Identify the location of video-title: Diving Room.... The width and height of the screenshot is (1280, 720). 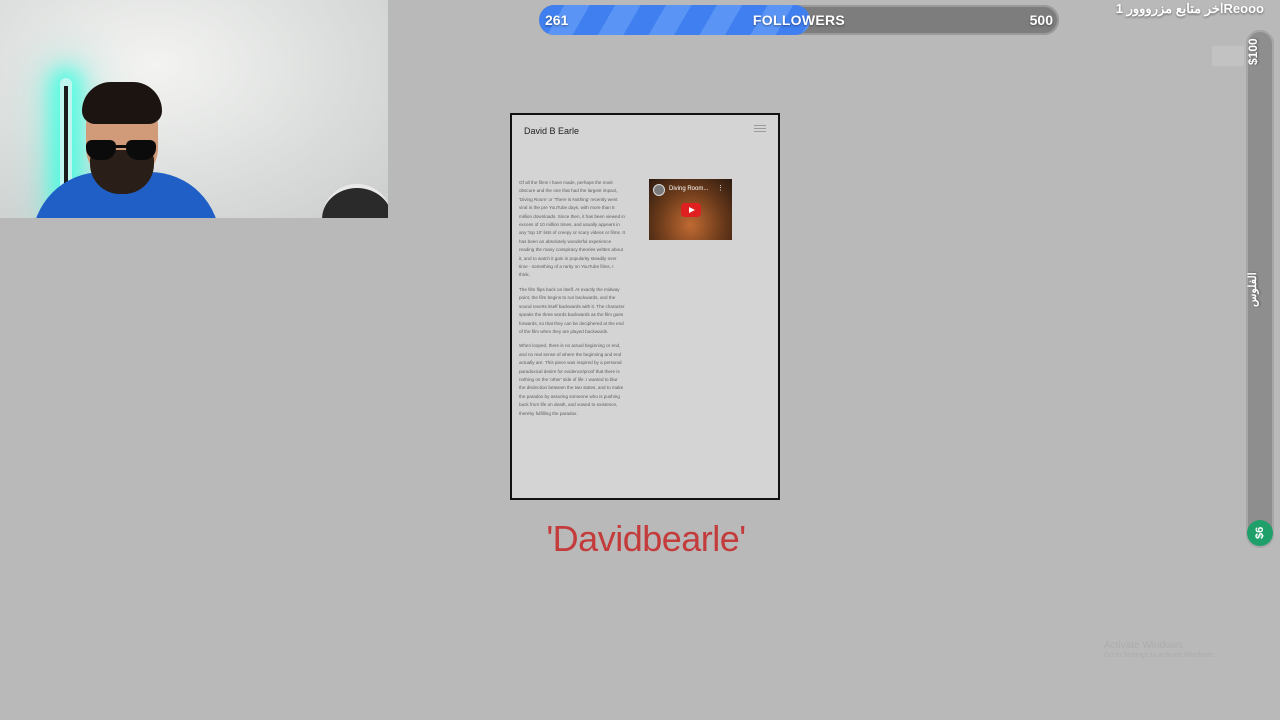
(689, 189).